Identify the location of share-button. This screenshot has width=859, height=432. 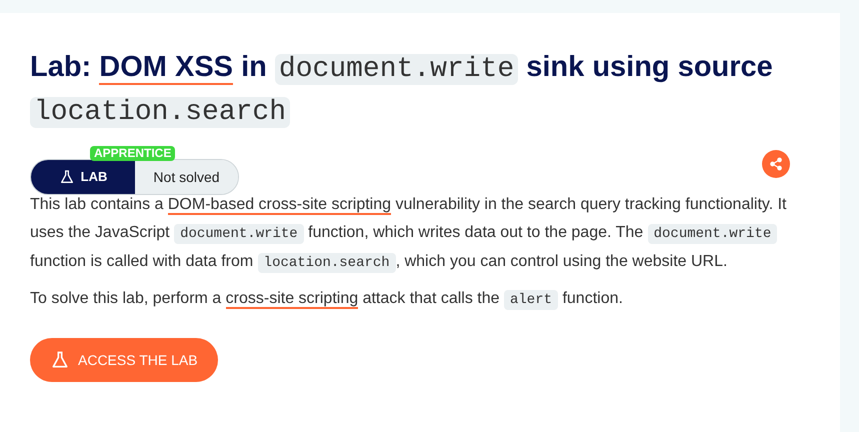
(776, 164).